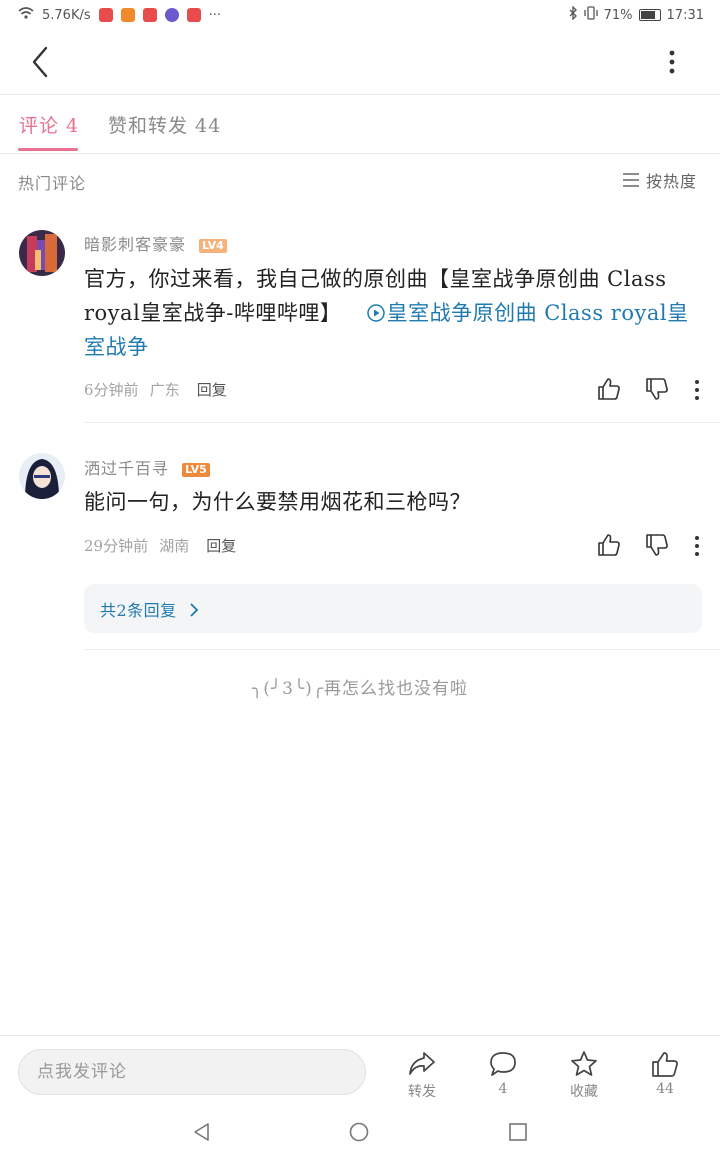 The image size is (720, 1152). Describe the element at coordinates (649, 15) in the screenshot. I see `battery-icon` at that location.